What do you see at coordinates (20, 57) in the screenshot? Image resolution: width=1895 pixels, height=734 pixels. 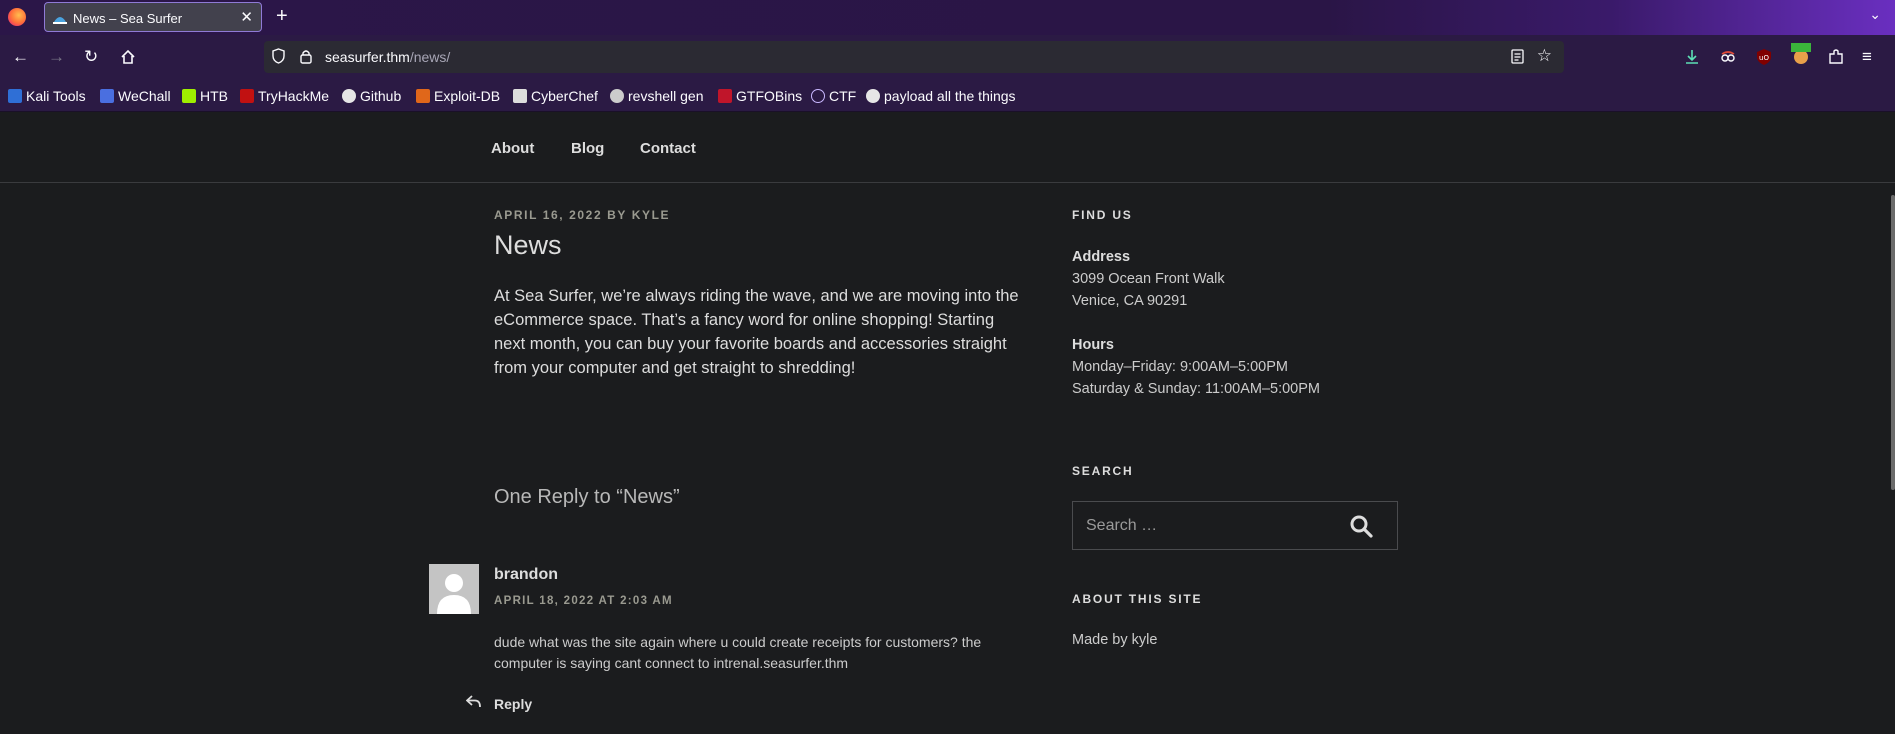 I see `back-arrow-icon: ←` at bounding box center [20, 57].